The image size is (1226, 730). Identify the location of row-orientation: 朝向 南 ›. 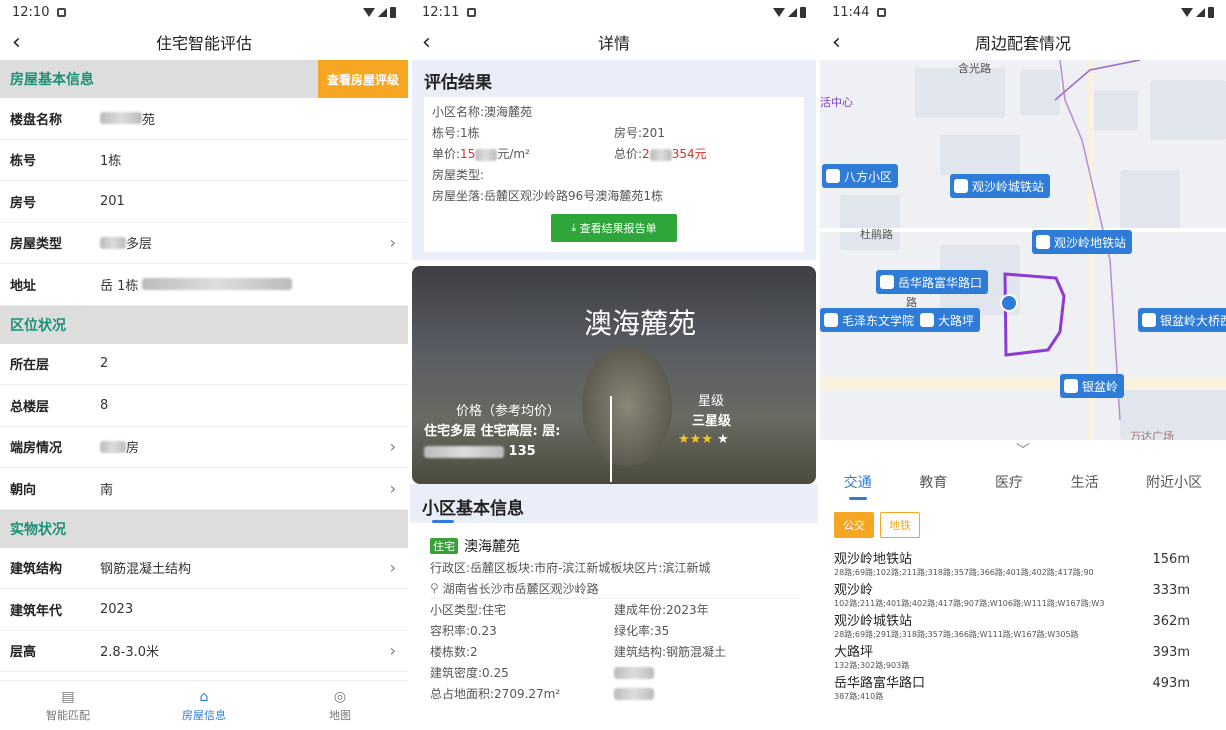
(204, 489).